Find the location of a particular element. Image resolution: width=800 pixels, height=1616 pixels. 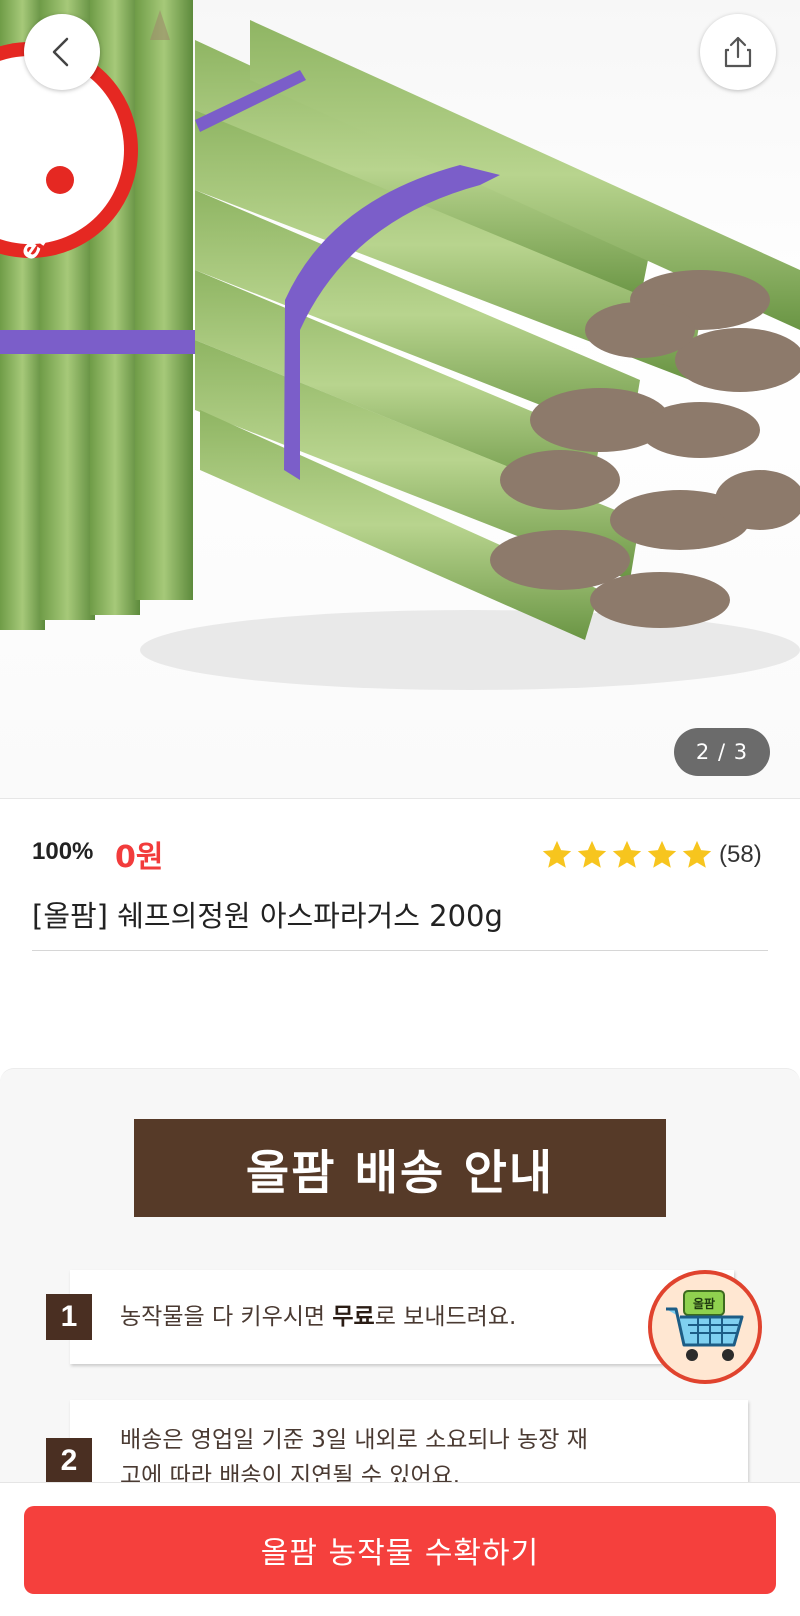

price: 0원 is located at coordinates (139, 857).